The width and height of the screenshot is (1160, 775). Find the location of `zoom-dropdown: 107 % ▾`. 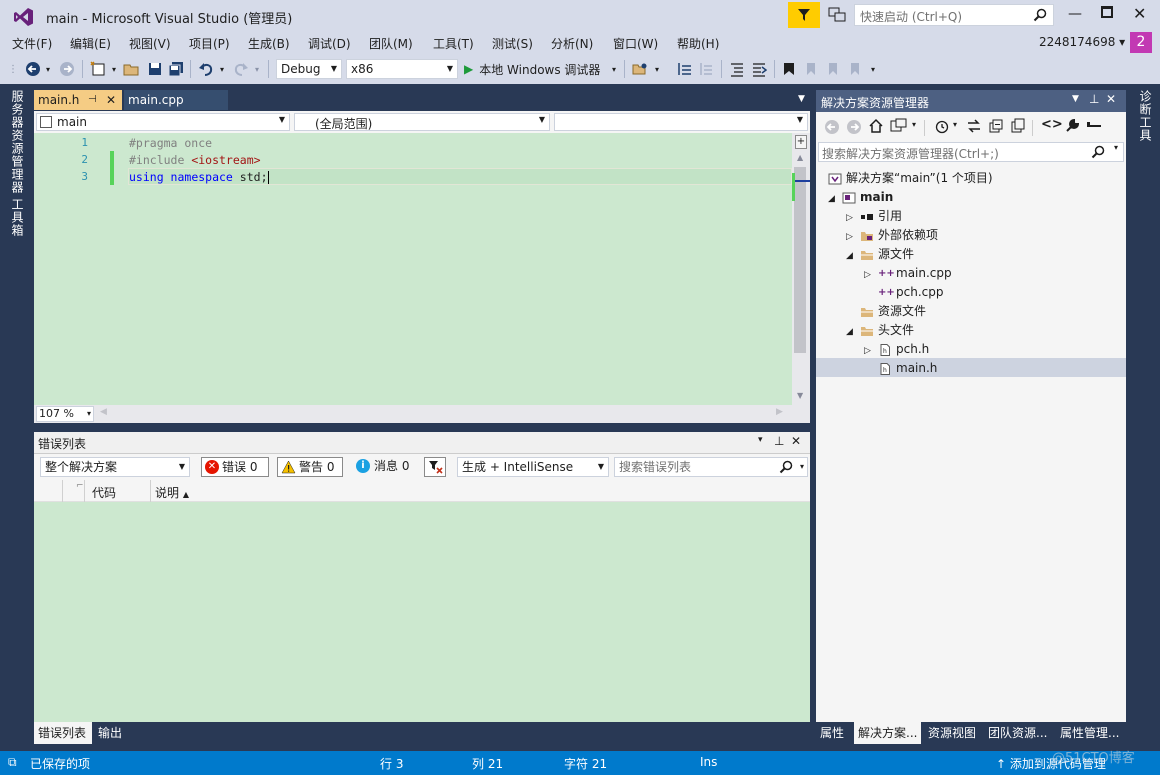

zoom-dropdown: 107 % ▾ is located at coordinates (65, 414).